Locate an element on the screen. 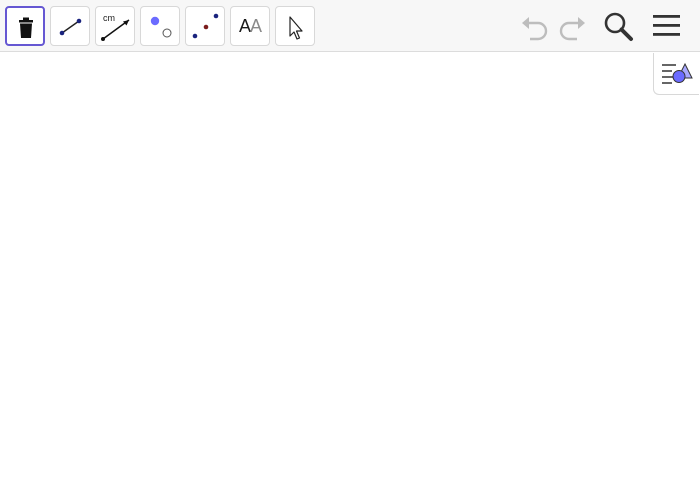 This screenshot has width=700, height=500. redo-icon is located at coordinates (572, 29).